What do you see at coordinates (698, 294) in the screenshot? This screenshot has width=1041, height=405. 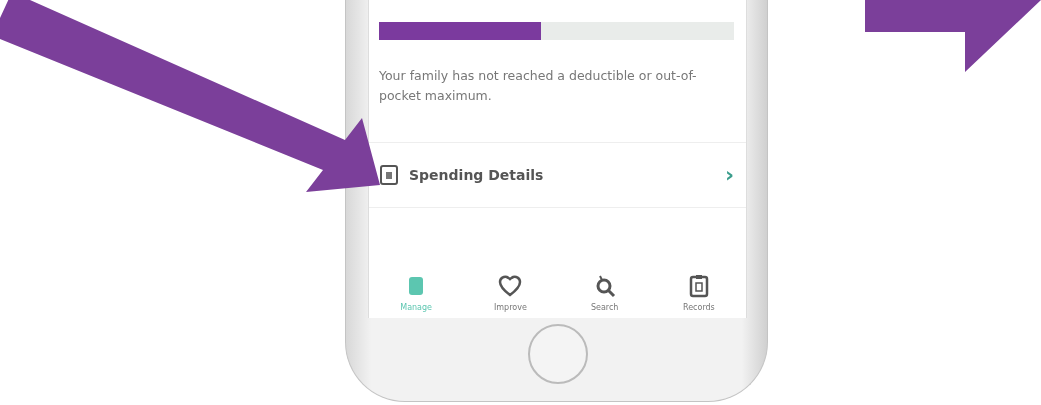 I see `tab-bar-item: Records` at bounding box center [698, 294].